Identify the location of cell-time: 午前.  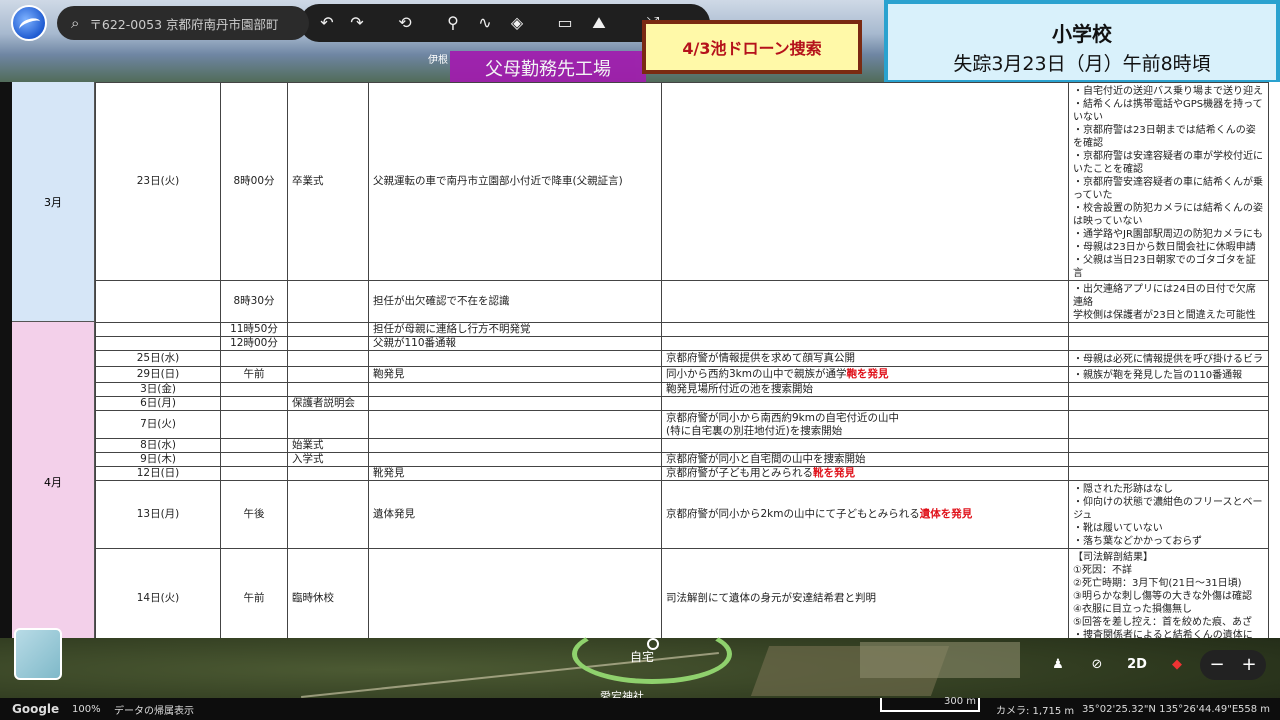
(254, 593).